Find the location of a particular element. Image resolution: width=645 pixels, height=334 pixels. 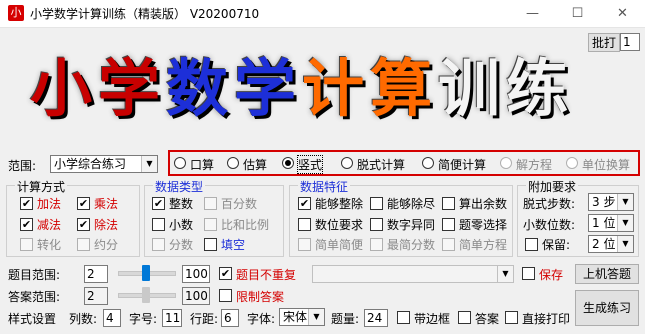

limit-answer-label: 限制答案 is located at coordinates (260, 297).